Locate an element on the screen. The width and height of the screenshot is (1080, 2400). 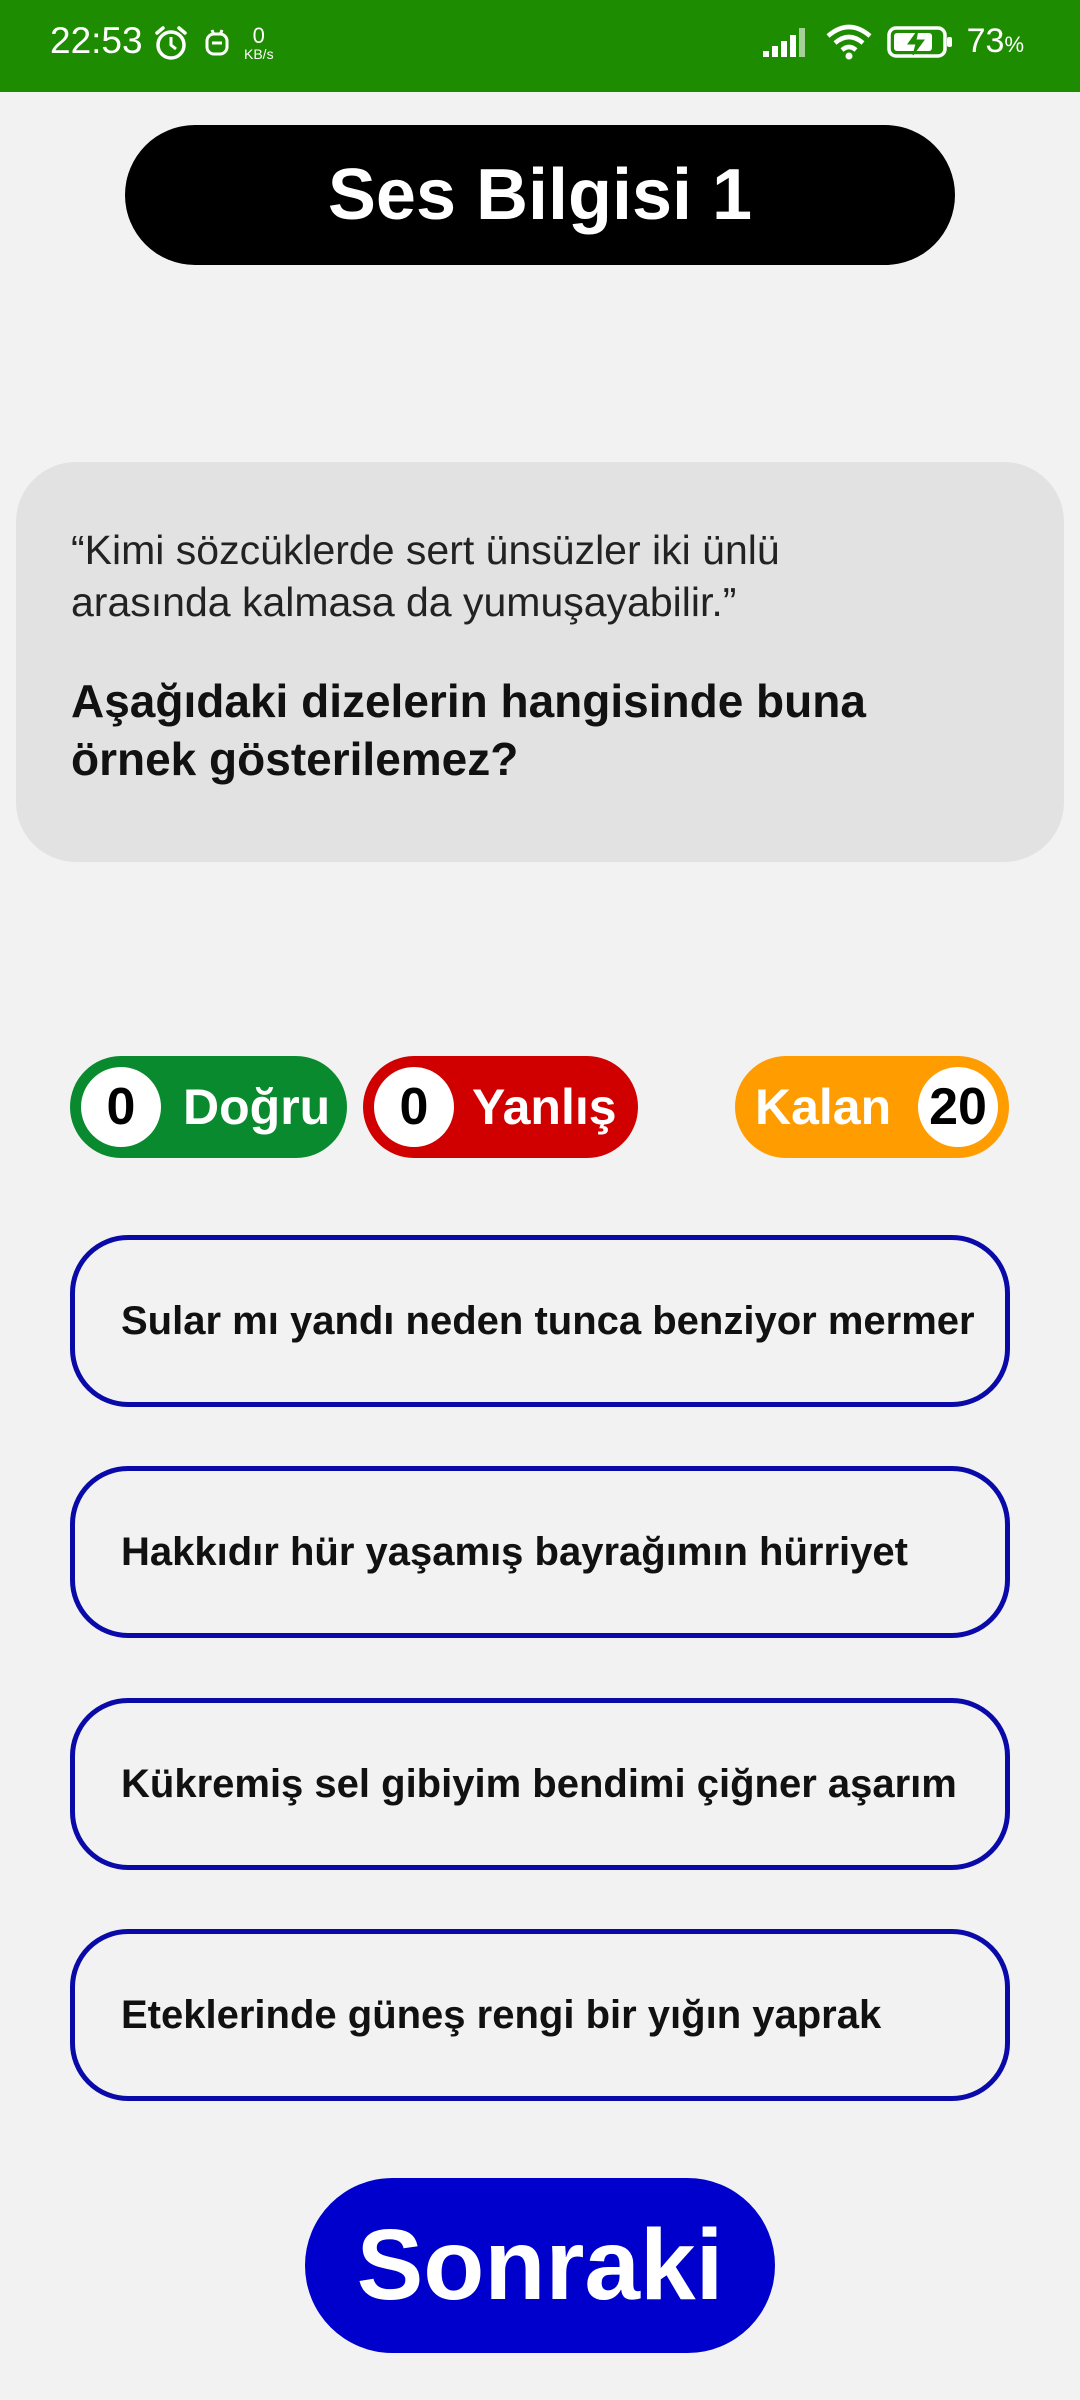
question-prompt-line-2: örnek gösterilemez? is located at coordinates (295, 759).